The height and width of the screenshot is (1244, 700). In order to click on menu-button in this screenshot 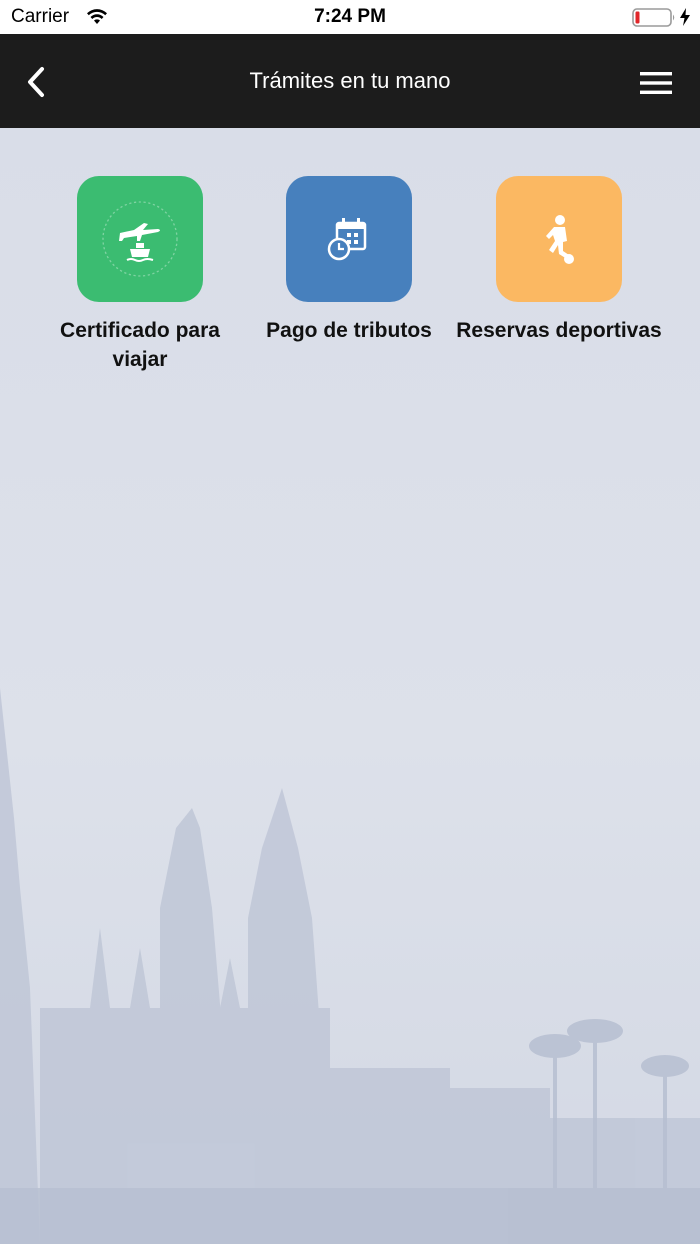, I will do `click(656, 83)`.